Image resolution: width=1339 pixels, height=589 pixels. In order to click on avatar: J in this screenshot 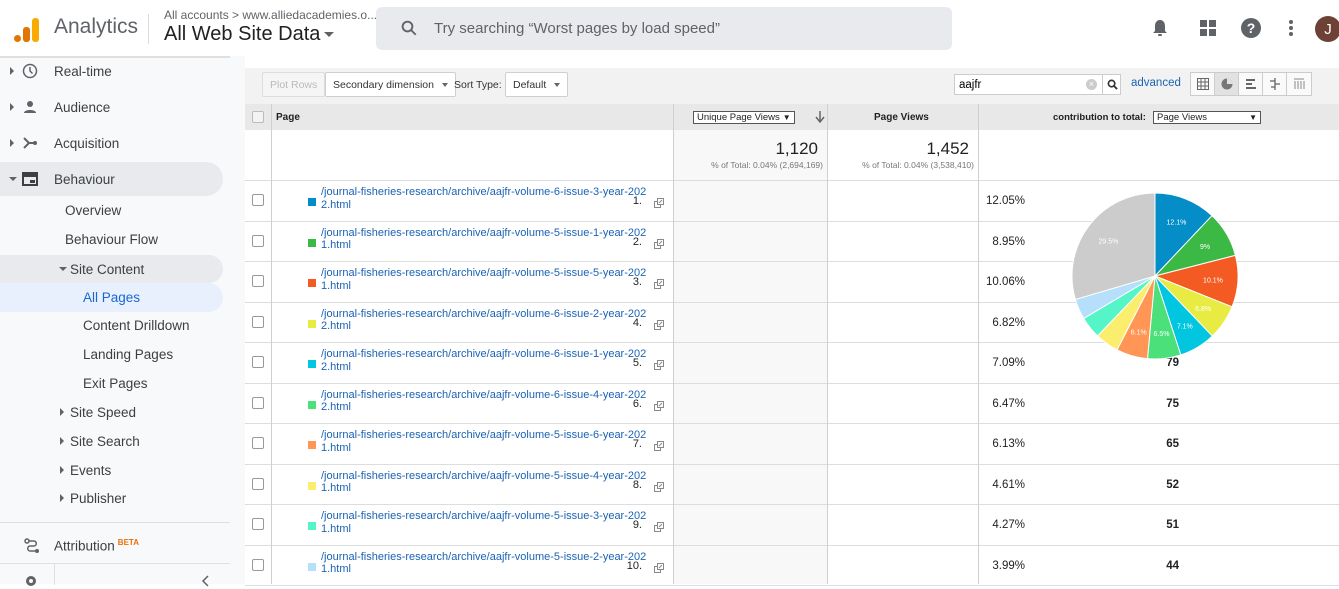, I will do `click(1327, 29)`.